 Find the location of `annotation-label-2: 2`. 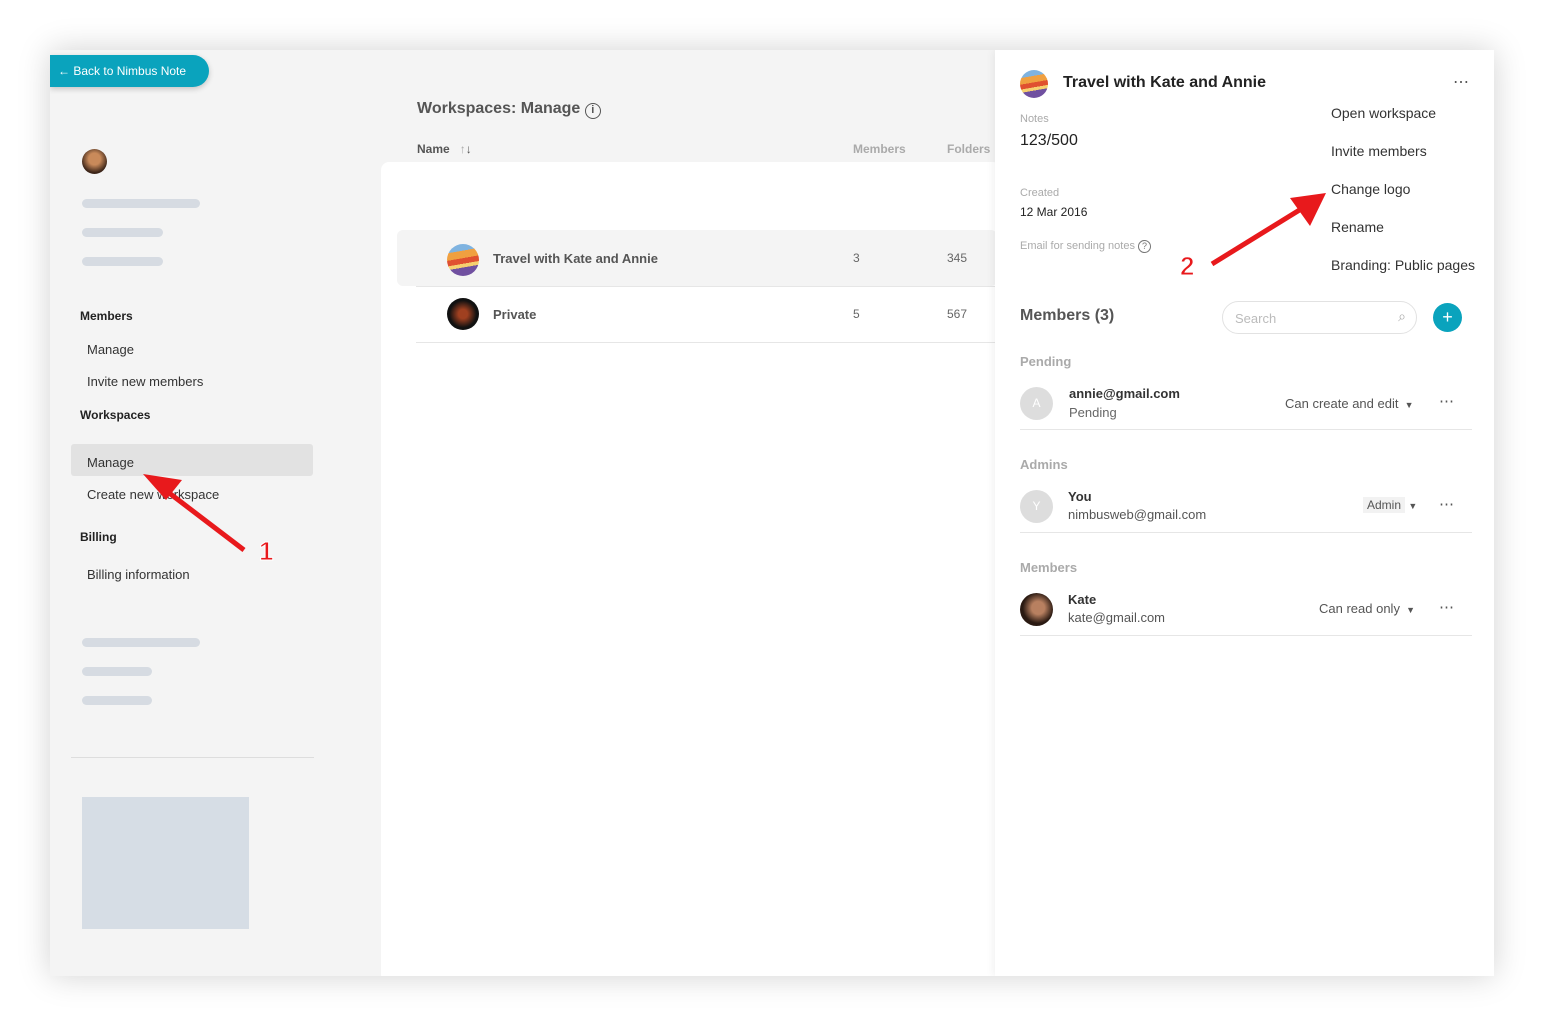

annotation-label-2: 2 is located at coordinates (1187, 266).